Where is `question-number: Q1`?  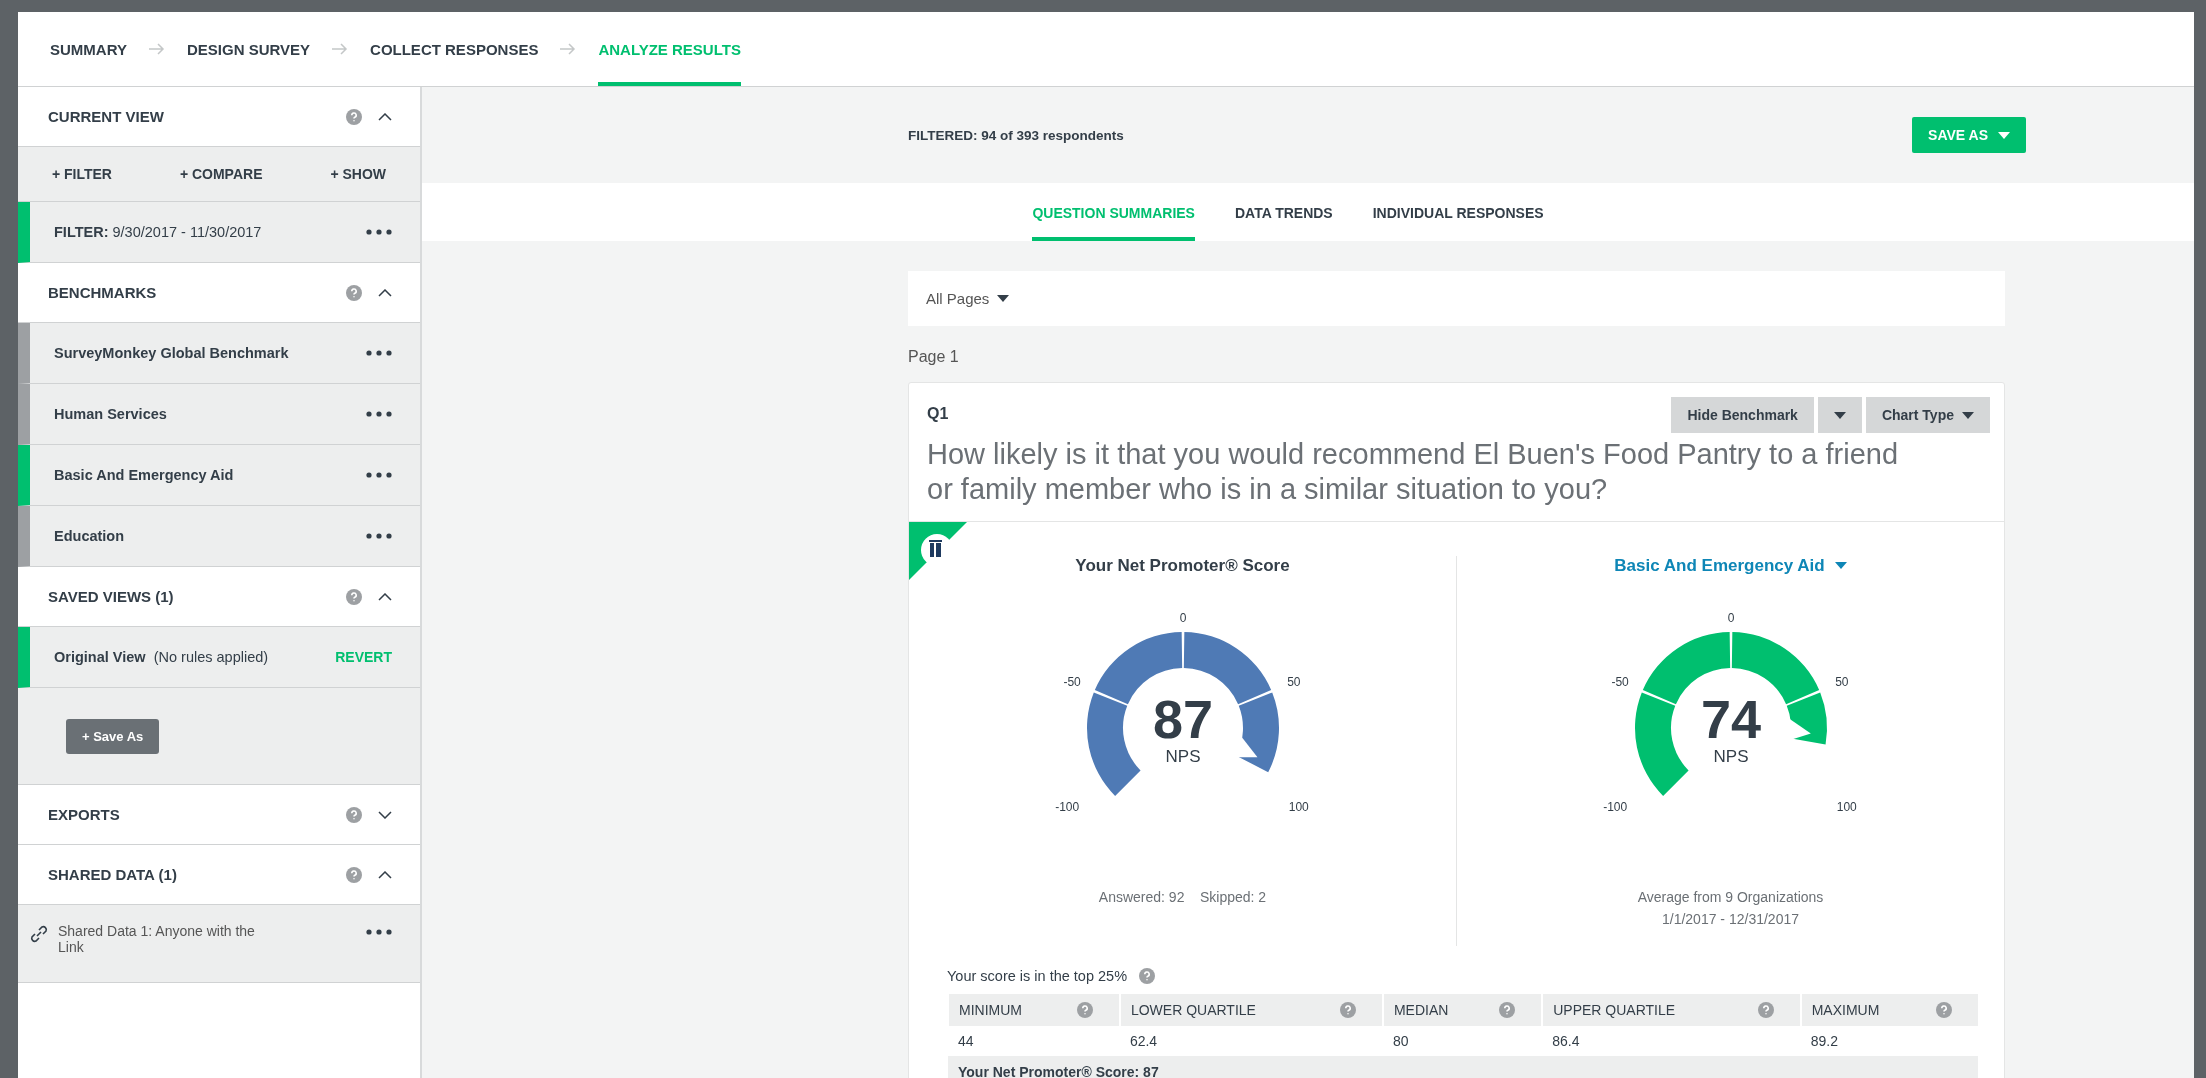 question-number: Q1 is located at coordinates (938, 413).